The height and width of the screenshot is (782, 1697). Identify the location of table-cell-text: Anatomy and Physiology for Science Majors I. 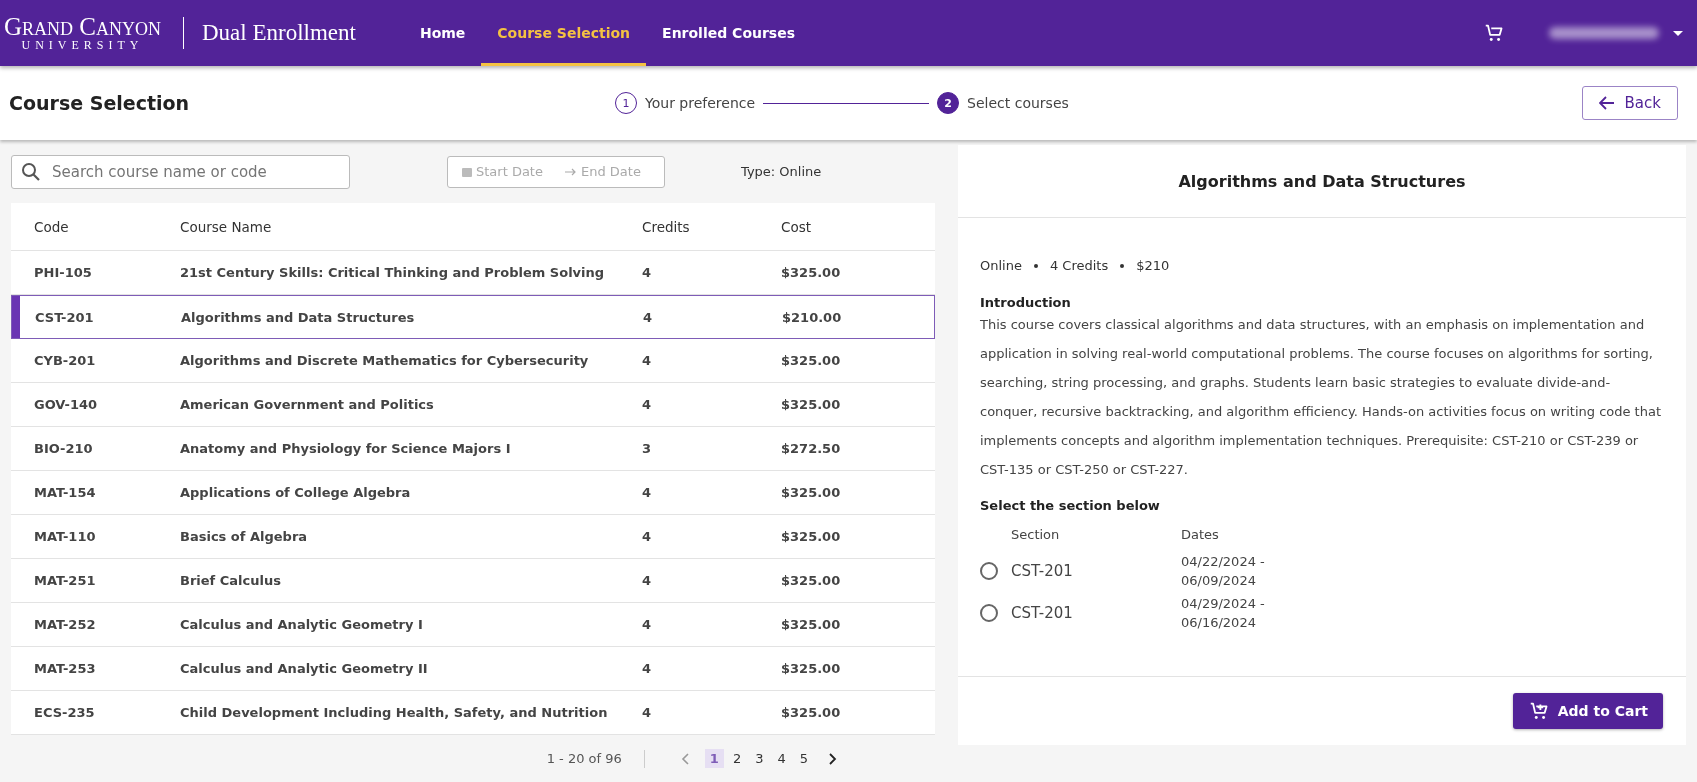
(346, 449).